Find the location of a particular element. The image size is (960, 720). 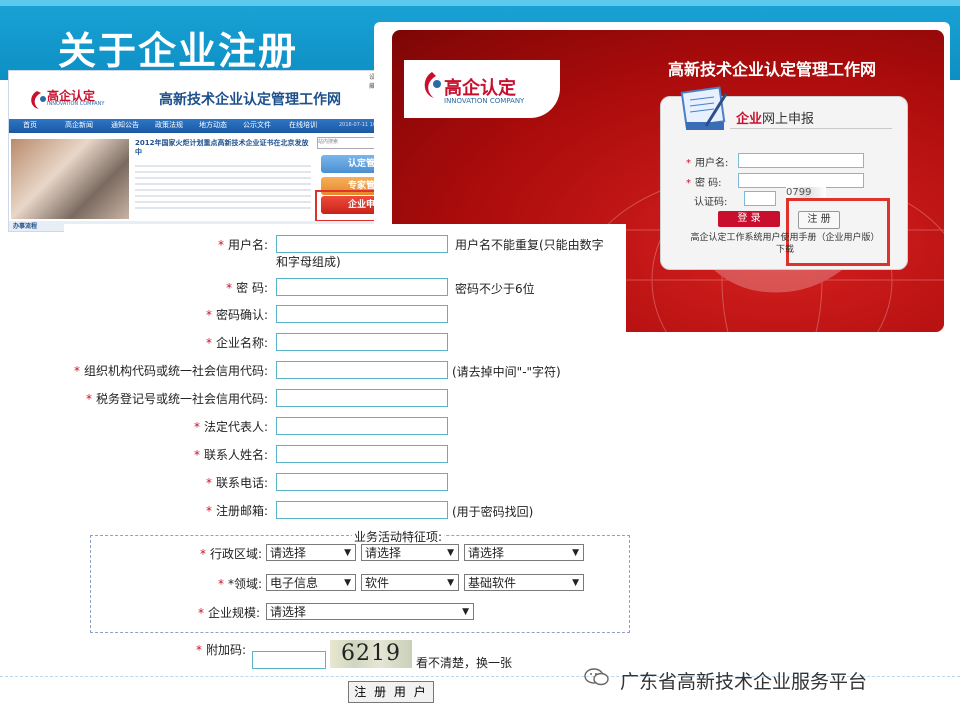

field-label-domain: * *领域: is located at coordinates (239, 584).